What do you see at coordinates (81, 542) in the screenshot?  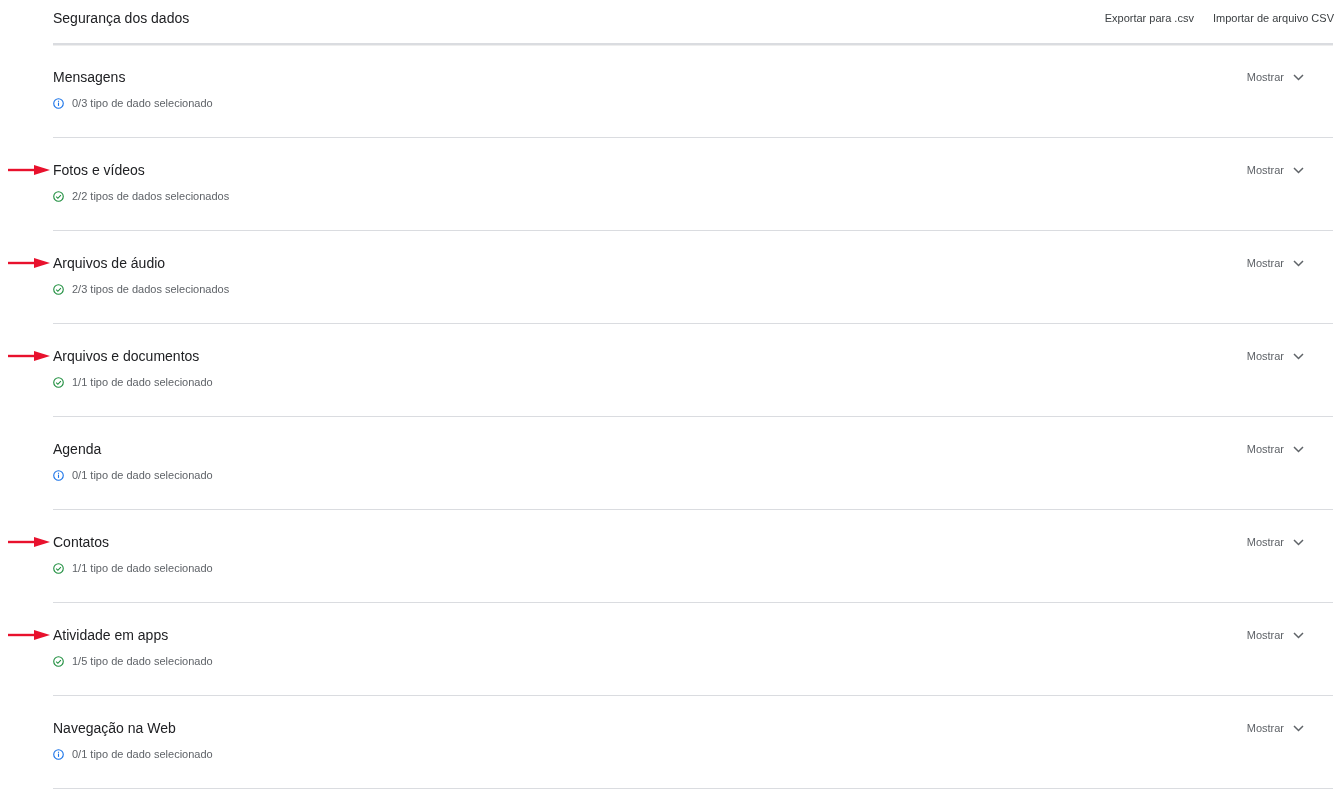 I see `section-title: Contatos` at bounding box center [81, 542].